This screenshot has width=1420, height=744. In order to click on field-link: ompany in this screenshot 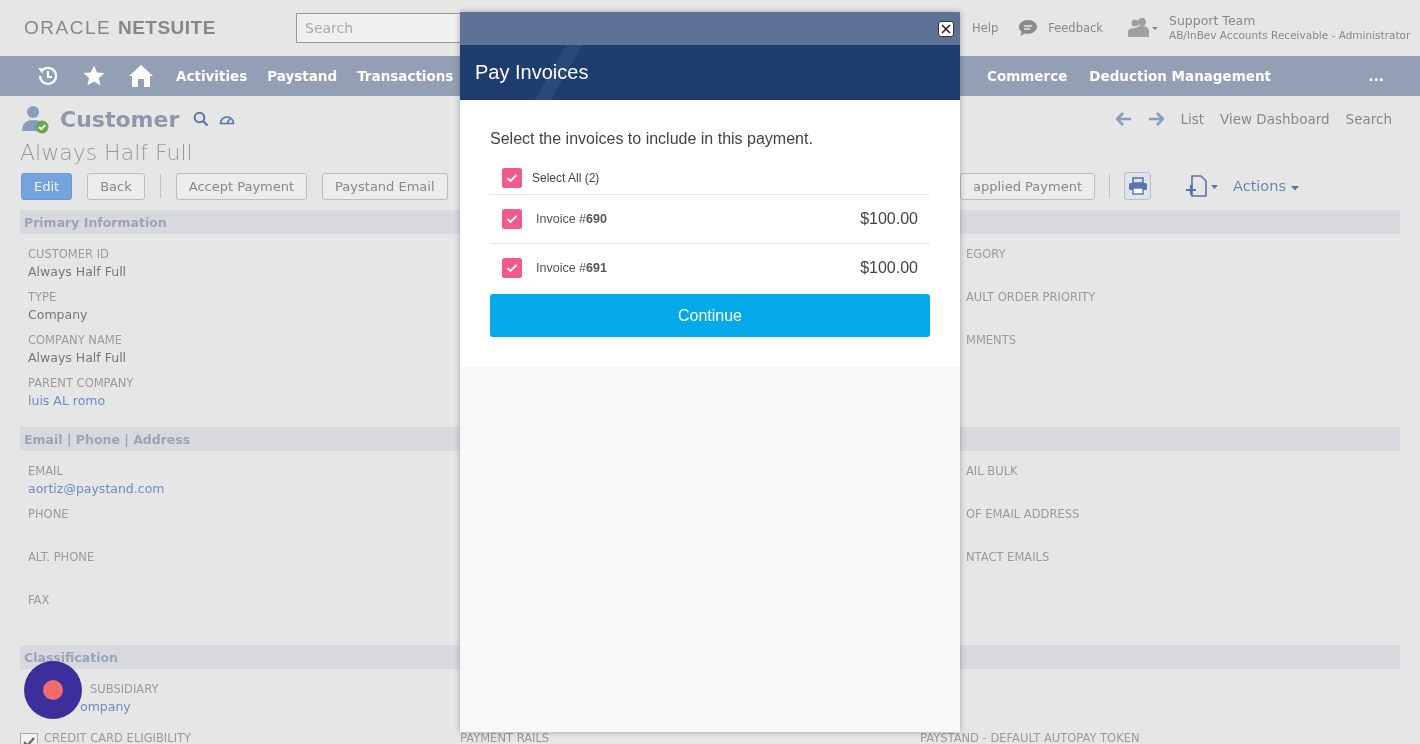, I will do `click(105, 707)`.